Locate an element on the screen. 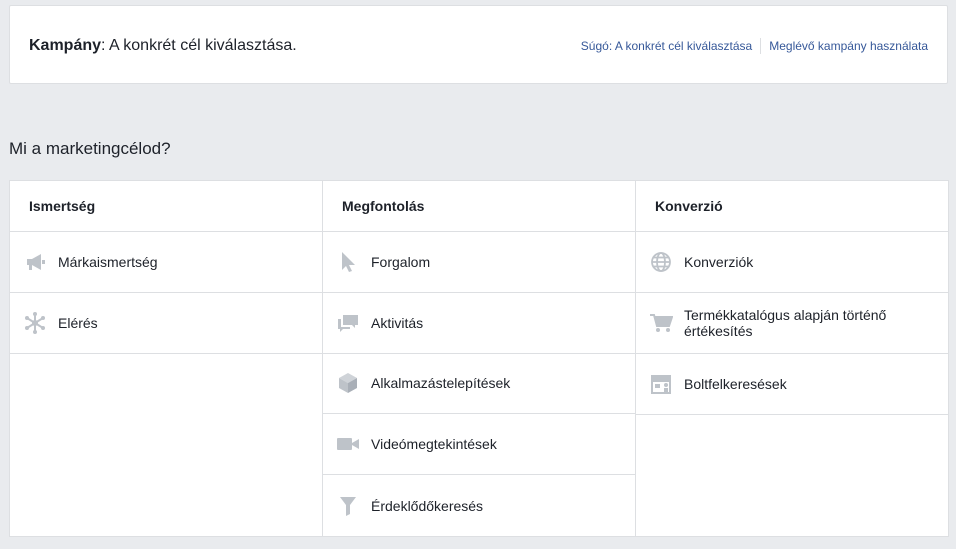  megaphone-icon is located at coordinates (35, 262).